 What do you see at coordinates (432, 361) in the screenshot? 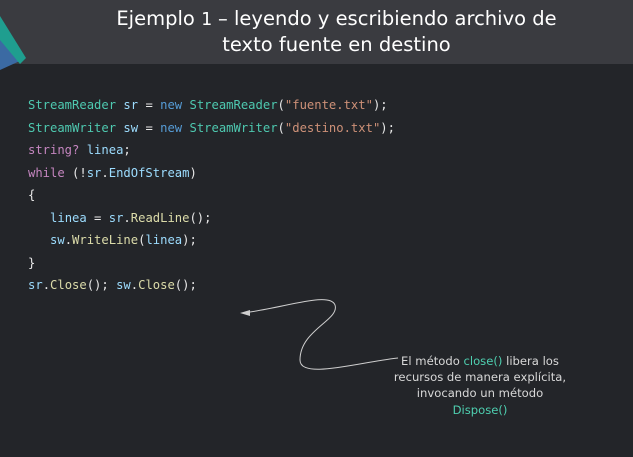
I see `annotation-prefix: El método` at bounding box center [432, 361].